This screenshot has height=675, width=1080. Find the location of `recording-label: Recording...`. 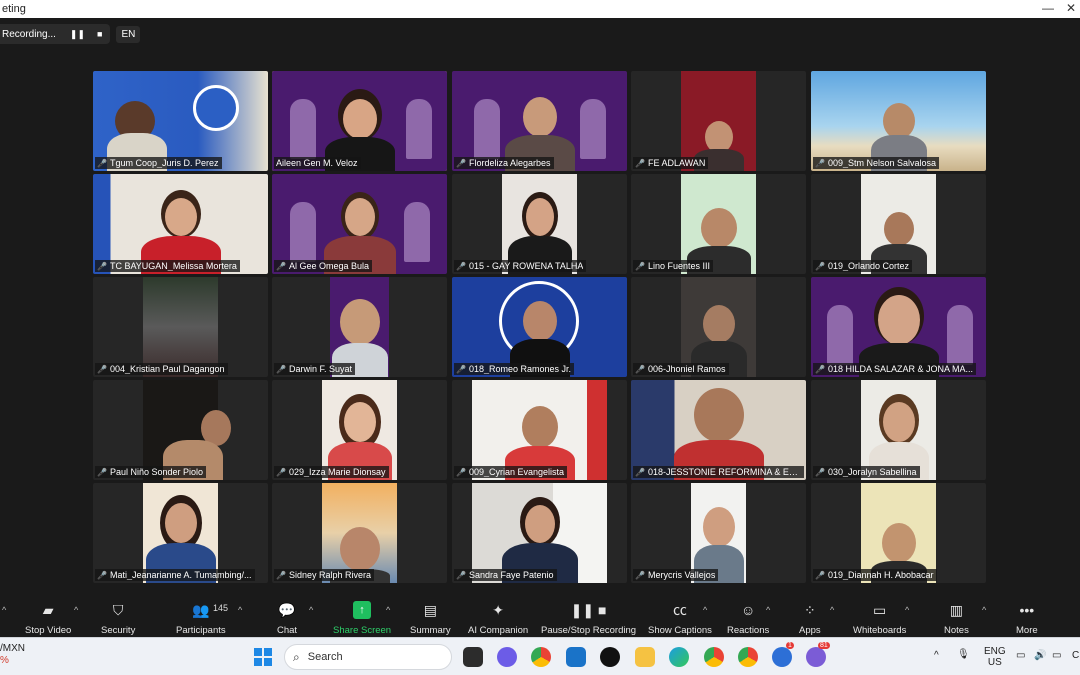

recording-label: Recording... is located at coordinates (29, 34).